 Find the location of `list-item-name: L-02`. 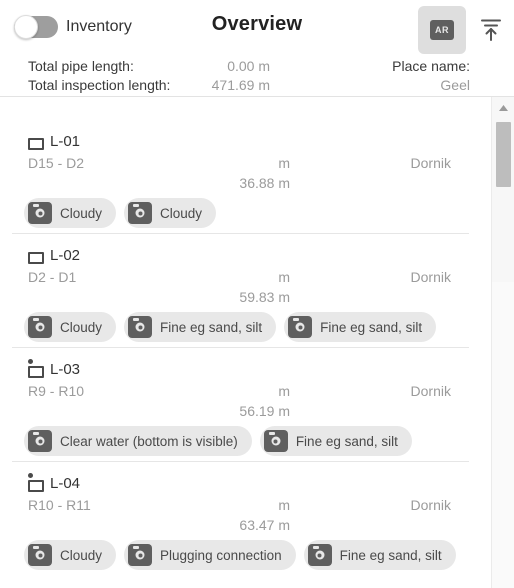

list-item-name: L-02 is located at coordinates (65, 255).